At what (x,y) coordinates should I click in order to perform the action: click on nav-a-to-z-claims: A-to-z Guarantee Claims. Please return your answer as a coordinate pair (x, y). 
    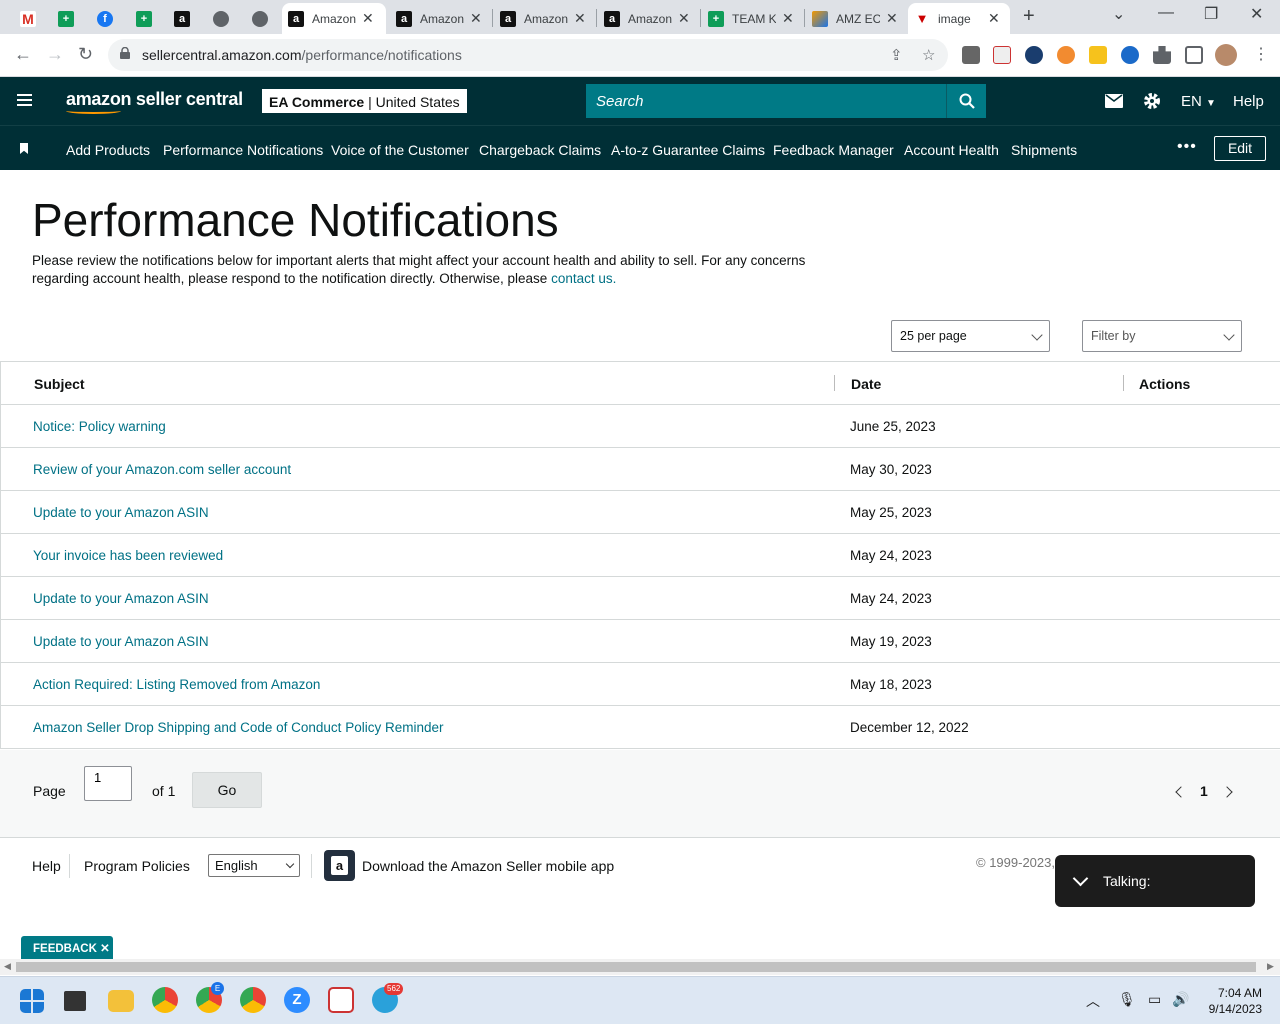
    Looking at the image, I should click on (688, 150).